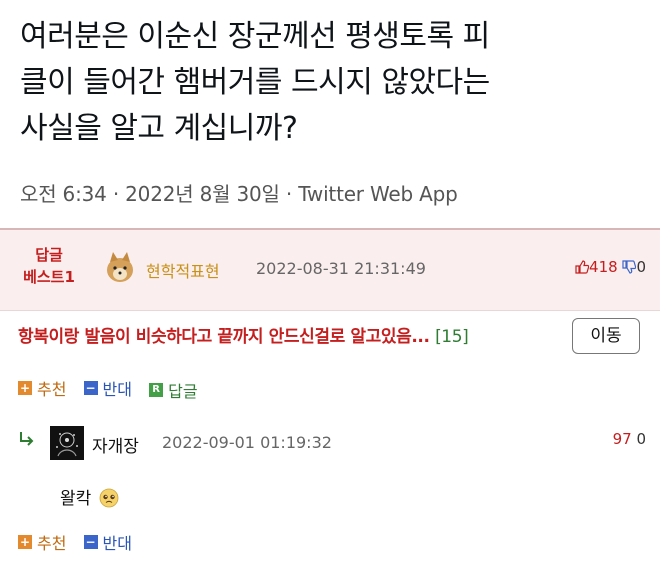 This screenshot has height=570, width=660. Describe the element at coordinates (629, 267) in the screenshot. I see `thumb-down-icon` at that location.